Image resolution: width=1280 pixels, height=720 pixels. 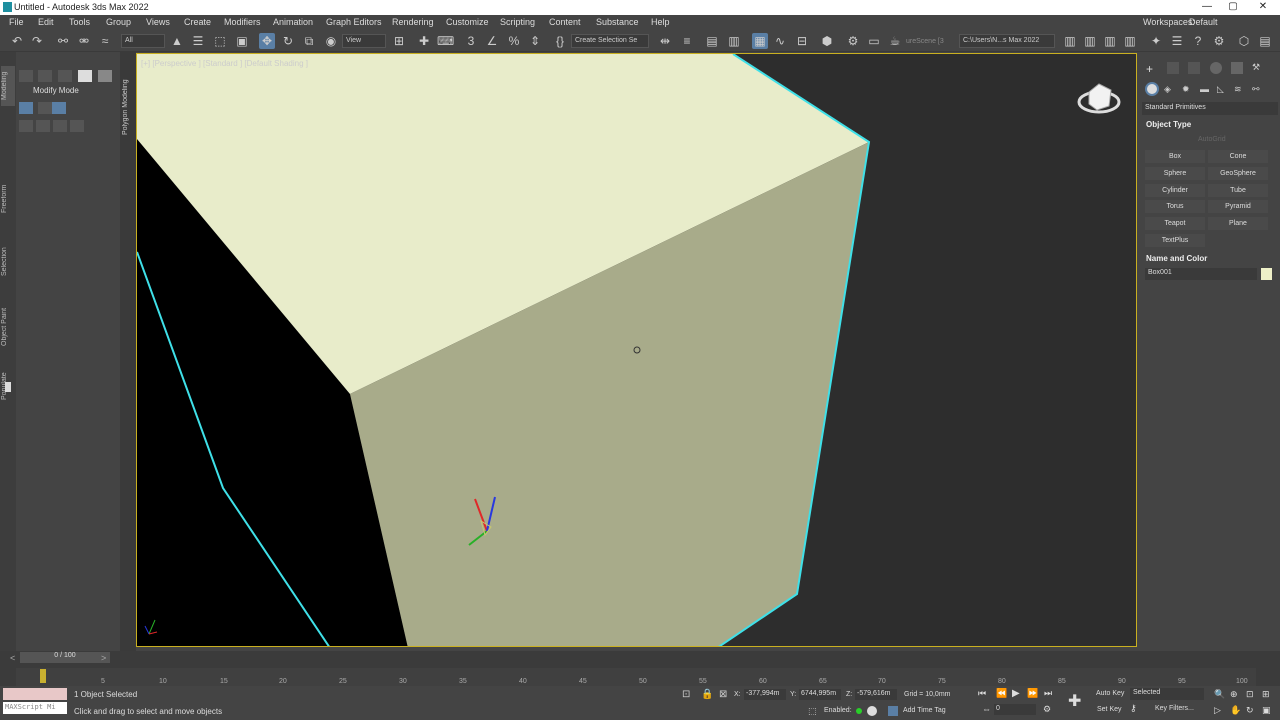 What do you see at coordinates (492, 41) in the screenshot?
I see `angle-snap-icon: ∠` at bounding box center [492, 41].